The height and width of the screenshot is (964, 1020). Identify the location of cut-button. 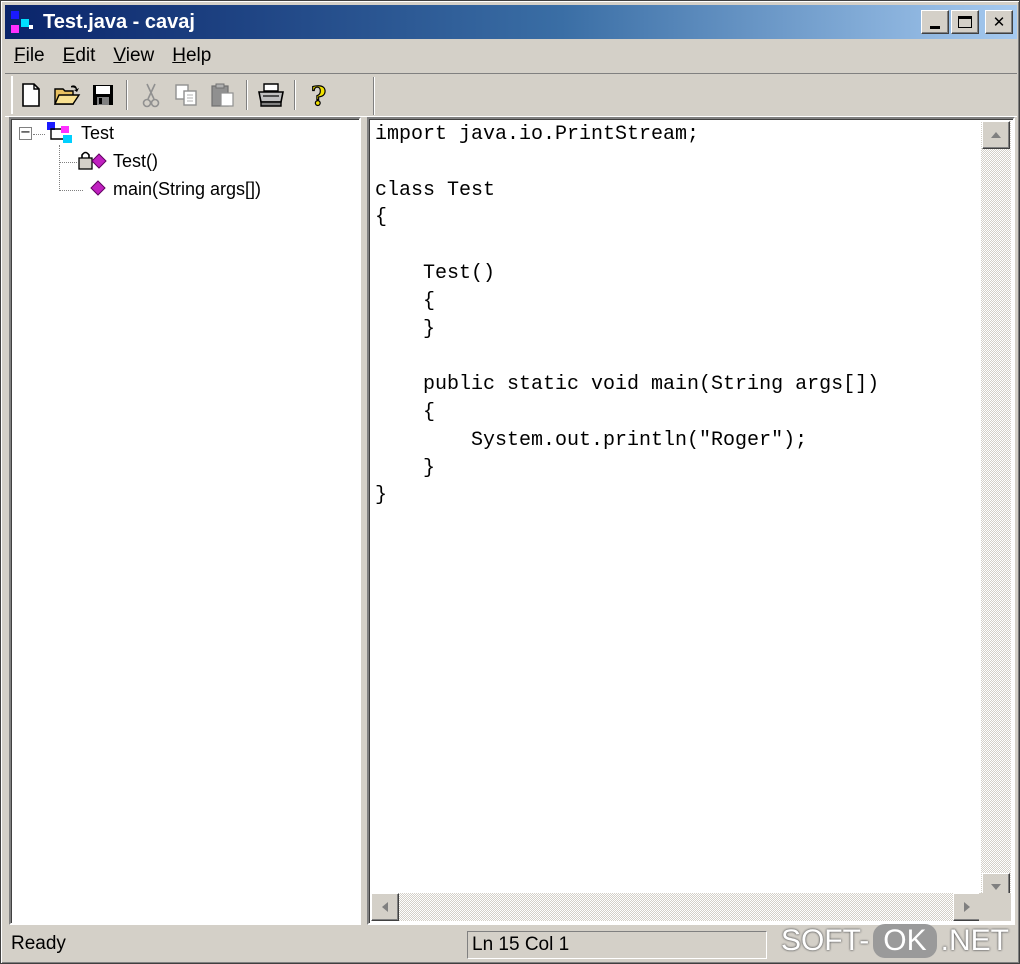
(151, 95).